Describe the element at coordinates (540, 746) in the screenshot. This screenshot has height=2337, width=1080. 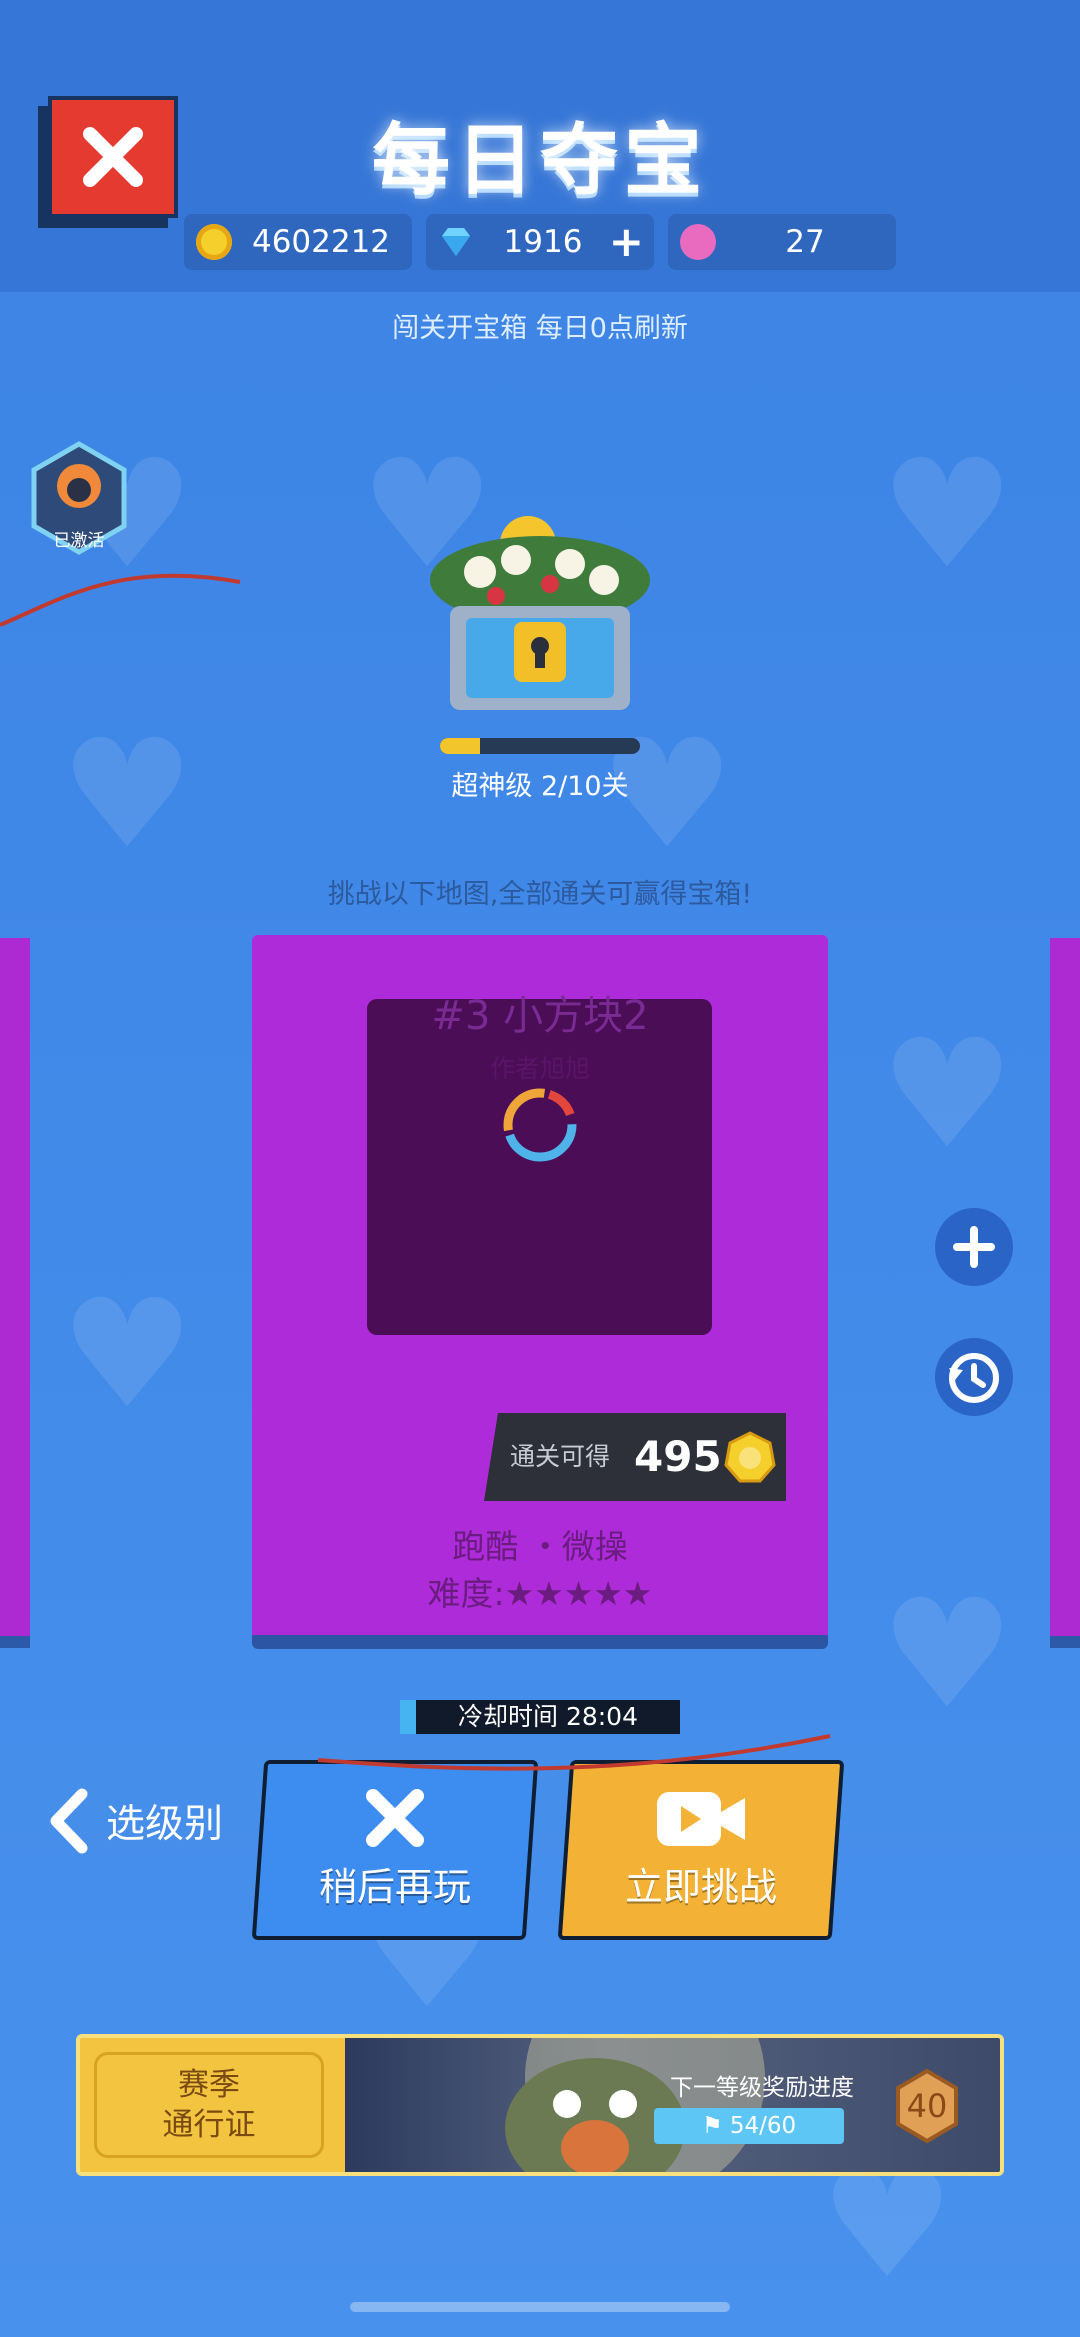
I see `chest-progress-bar` at that location.